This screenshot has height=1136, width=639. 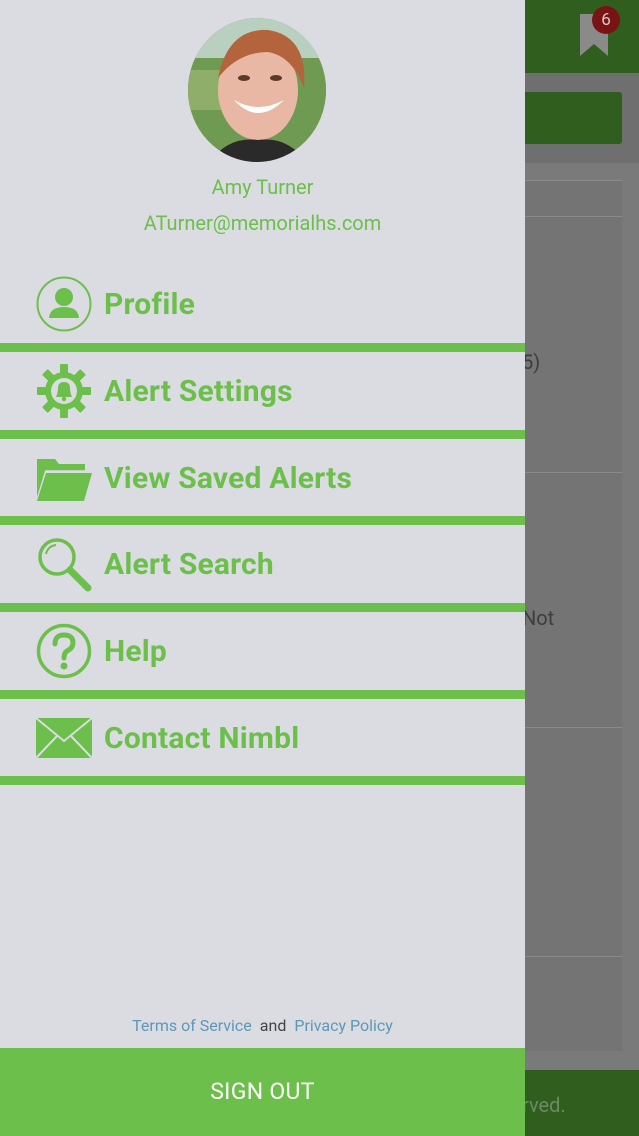 What do you see at coordinates (192, 1025) in the screenshot?
I see `terms-of-service-link: Terms of Service` at bounding box center [192, 1025].